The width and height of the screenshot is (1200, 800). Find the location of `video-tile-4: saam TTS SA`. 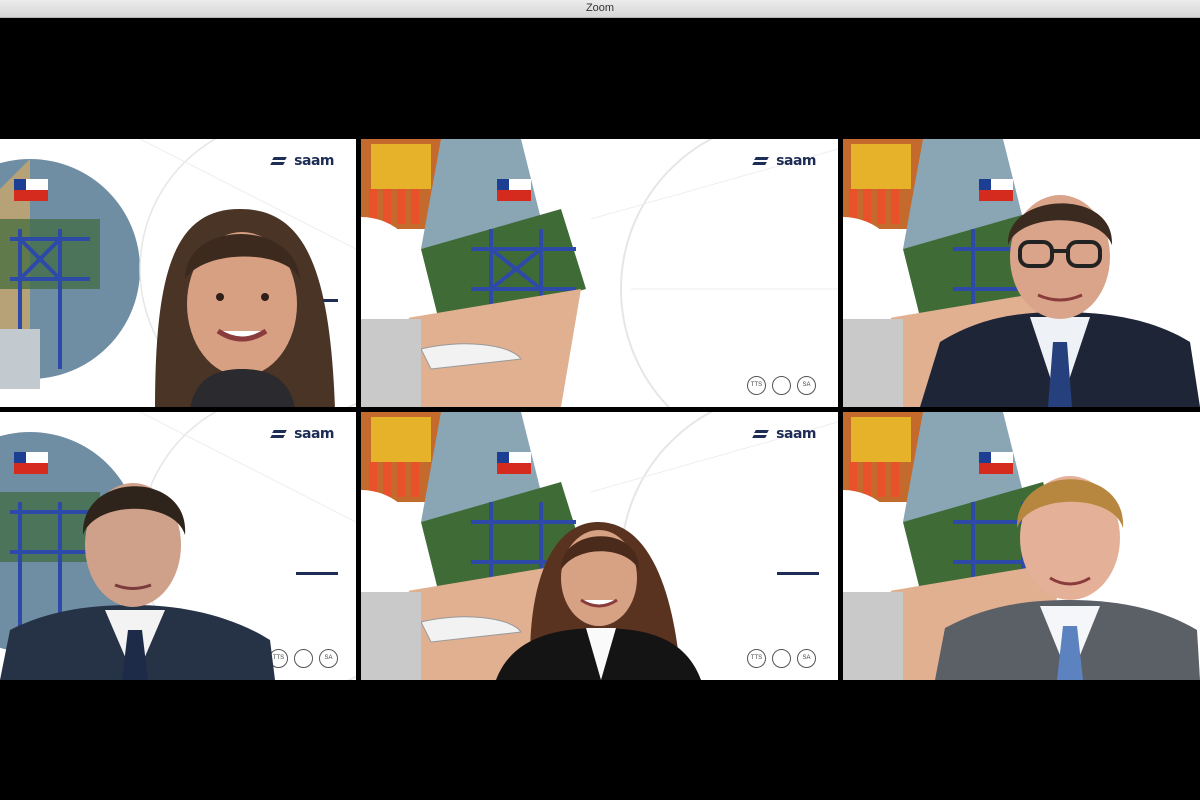

video-tile-4: saam TTS SA is located at coordinates (178, 546).